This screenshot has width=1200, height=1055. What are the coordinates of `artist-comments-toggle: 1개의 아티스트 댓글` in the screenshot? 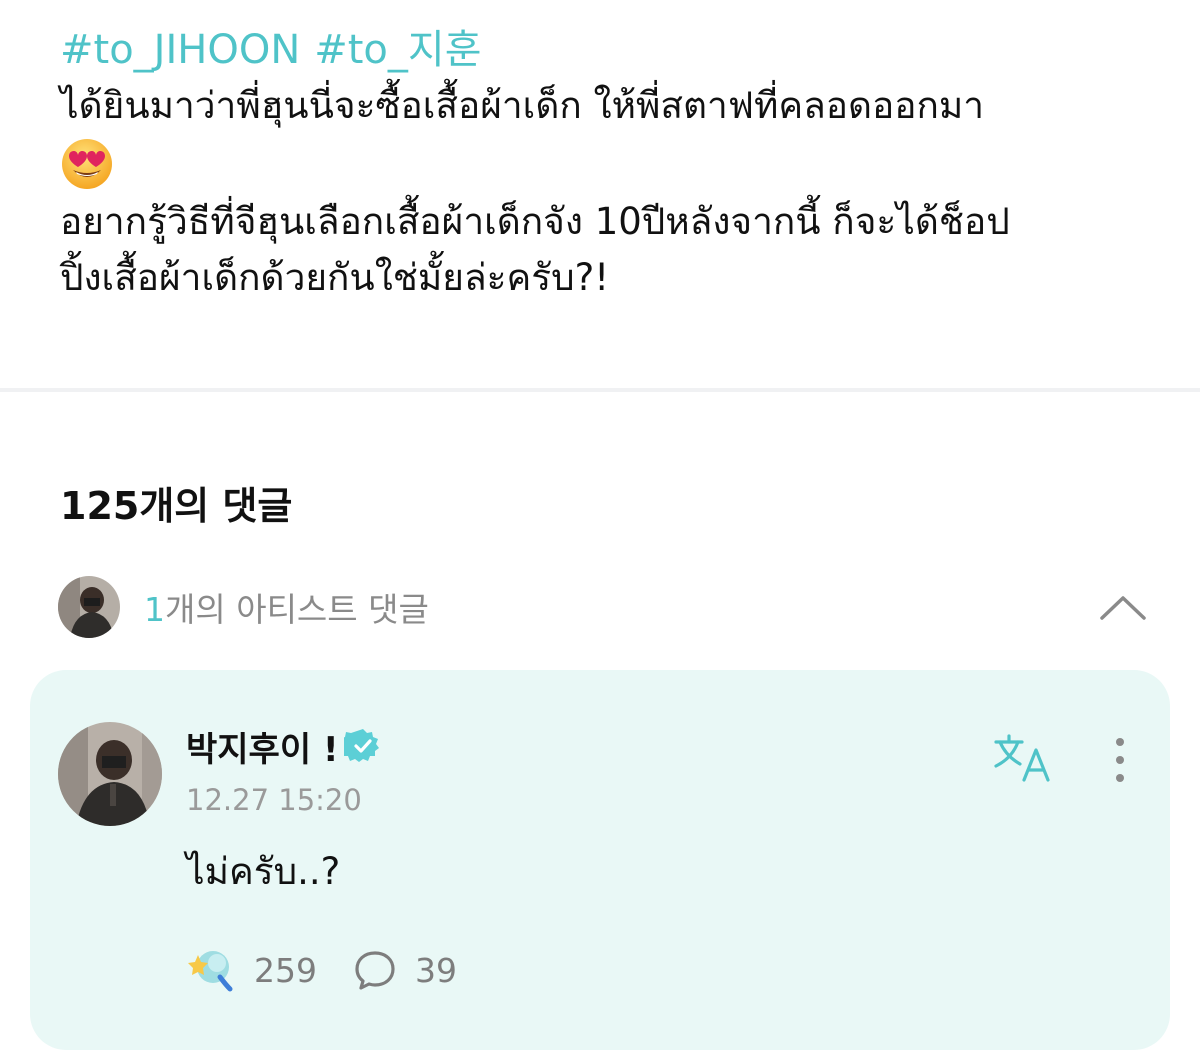 It's located at (603, 607).